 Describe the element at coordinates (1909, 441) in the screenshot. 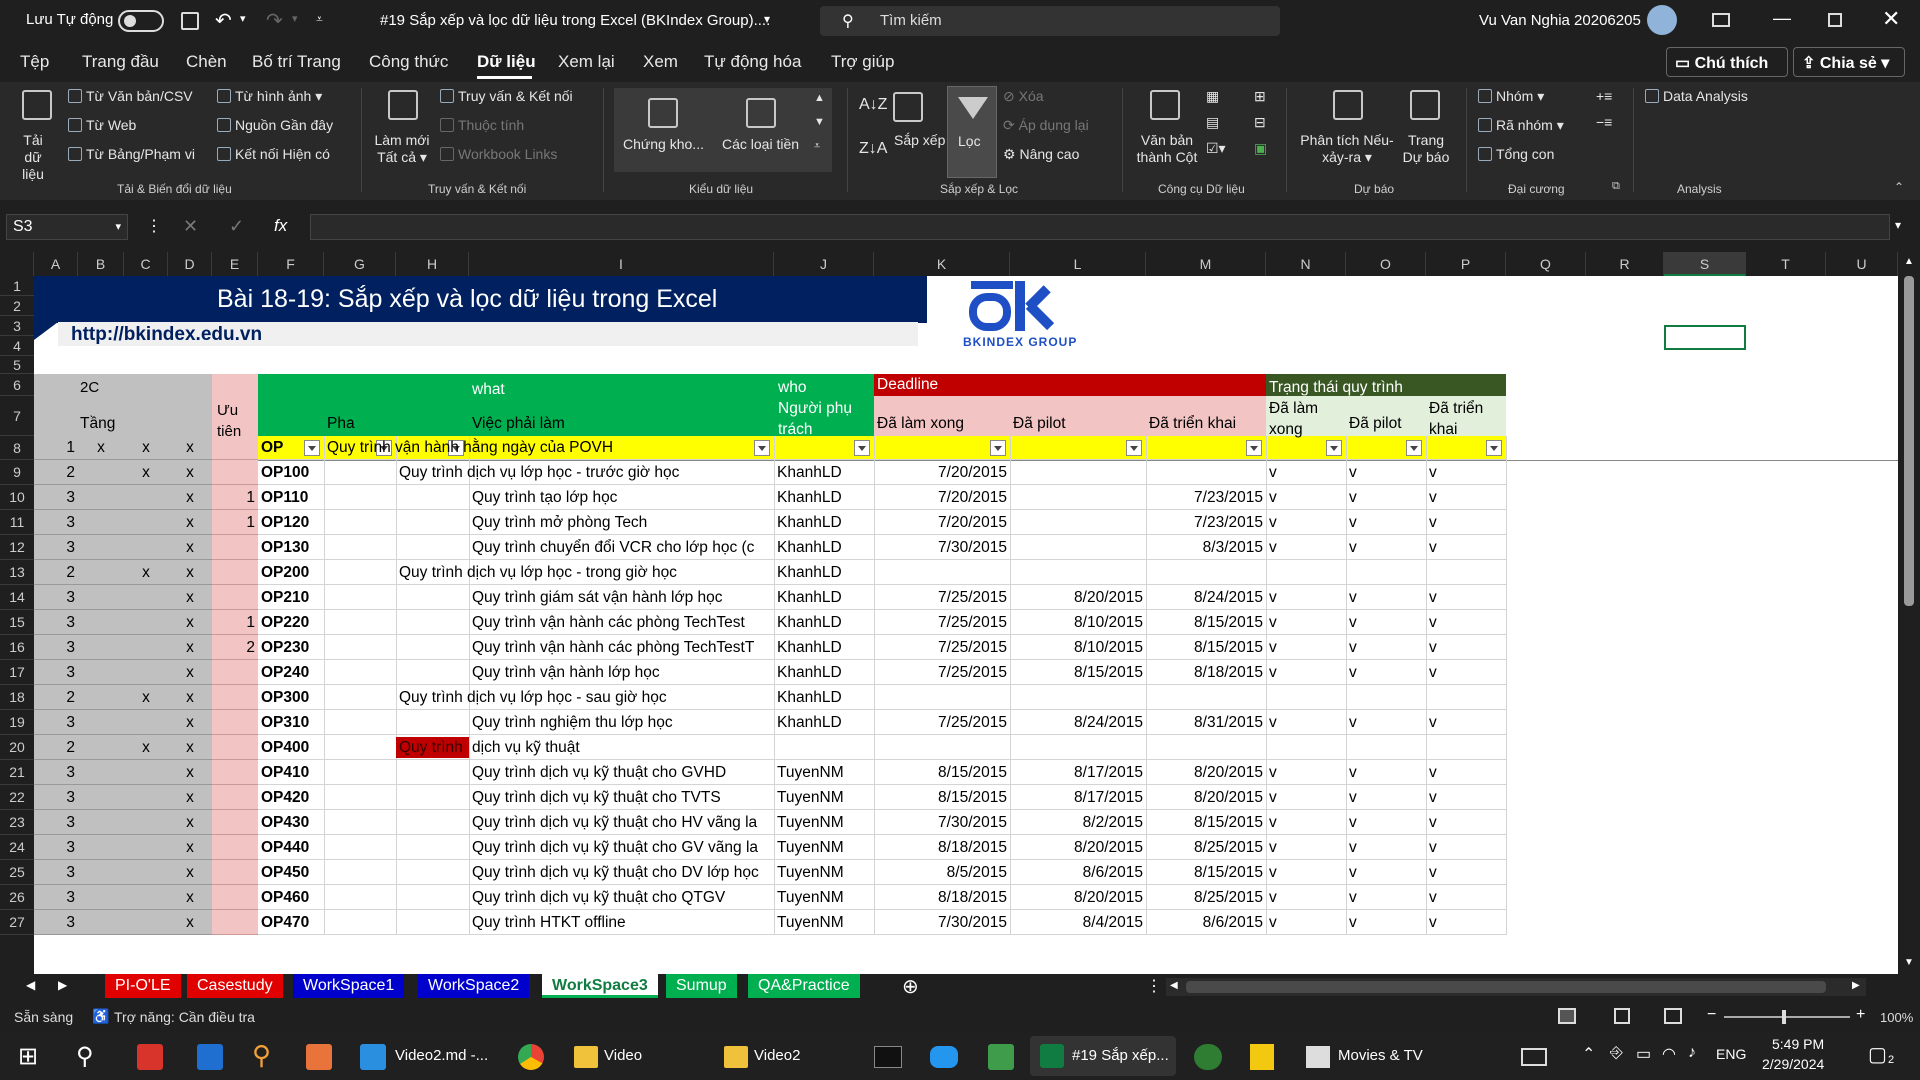

I see `scroll-thumb` at that location.